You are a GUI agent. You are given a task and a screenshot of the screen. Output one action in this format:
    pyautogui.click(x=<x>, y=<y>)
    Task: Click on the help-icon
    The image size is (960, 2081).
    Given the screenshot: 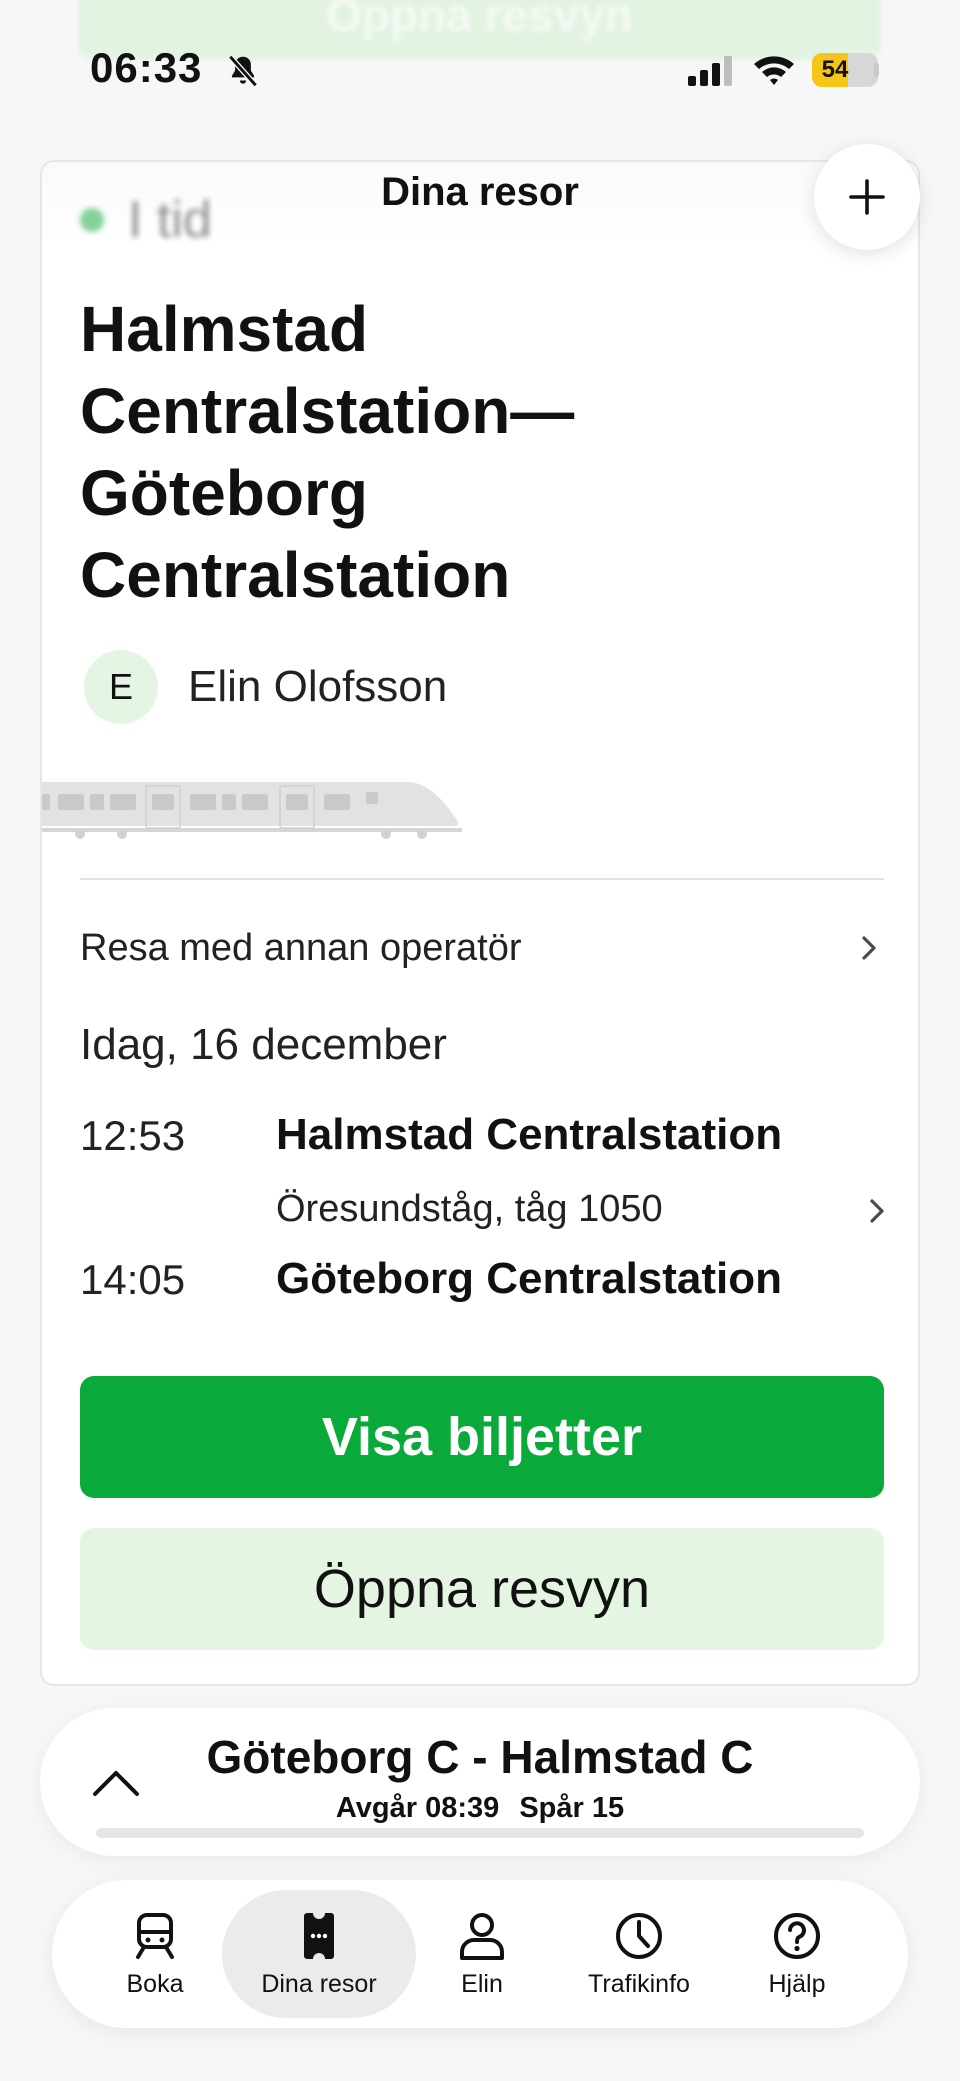 What is the action you would take?
    pyautogui.click(x=797, y=1935)
    